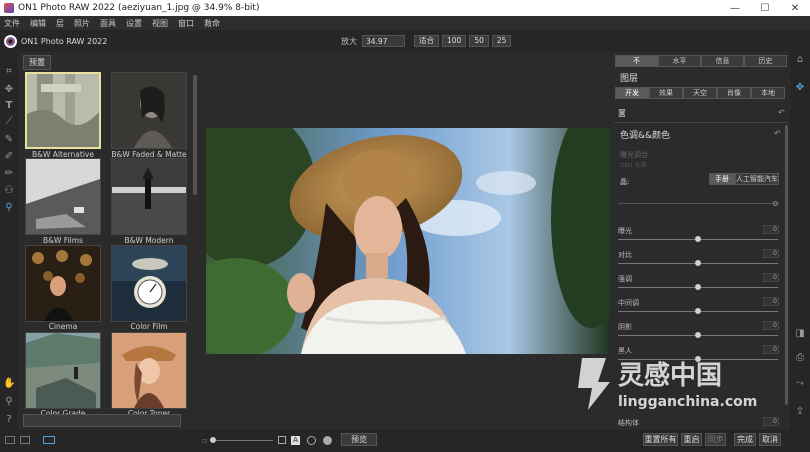  Describe the element at coordinates (9, 384) in the screenshot. I see `hand-tool-icon: ✋` at that location.